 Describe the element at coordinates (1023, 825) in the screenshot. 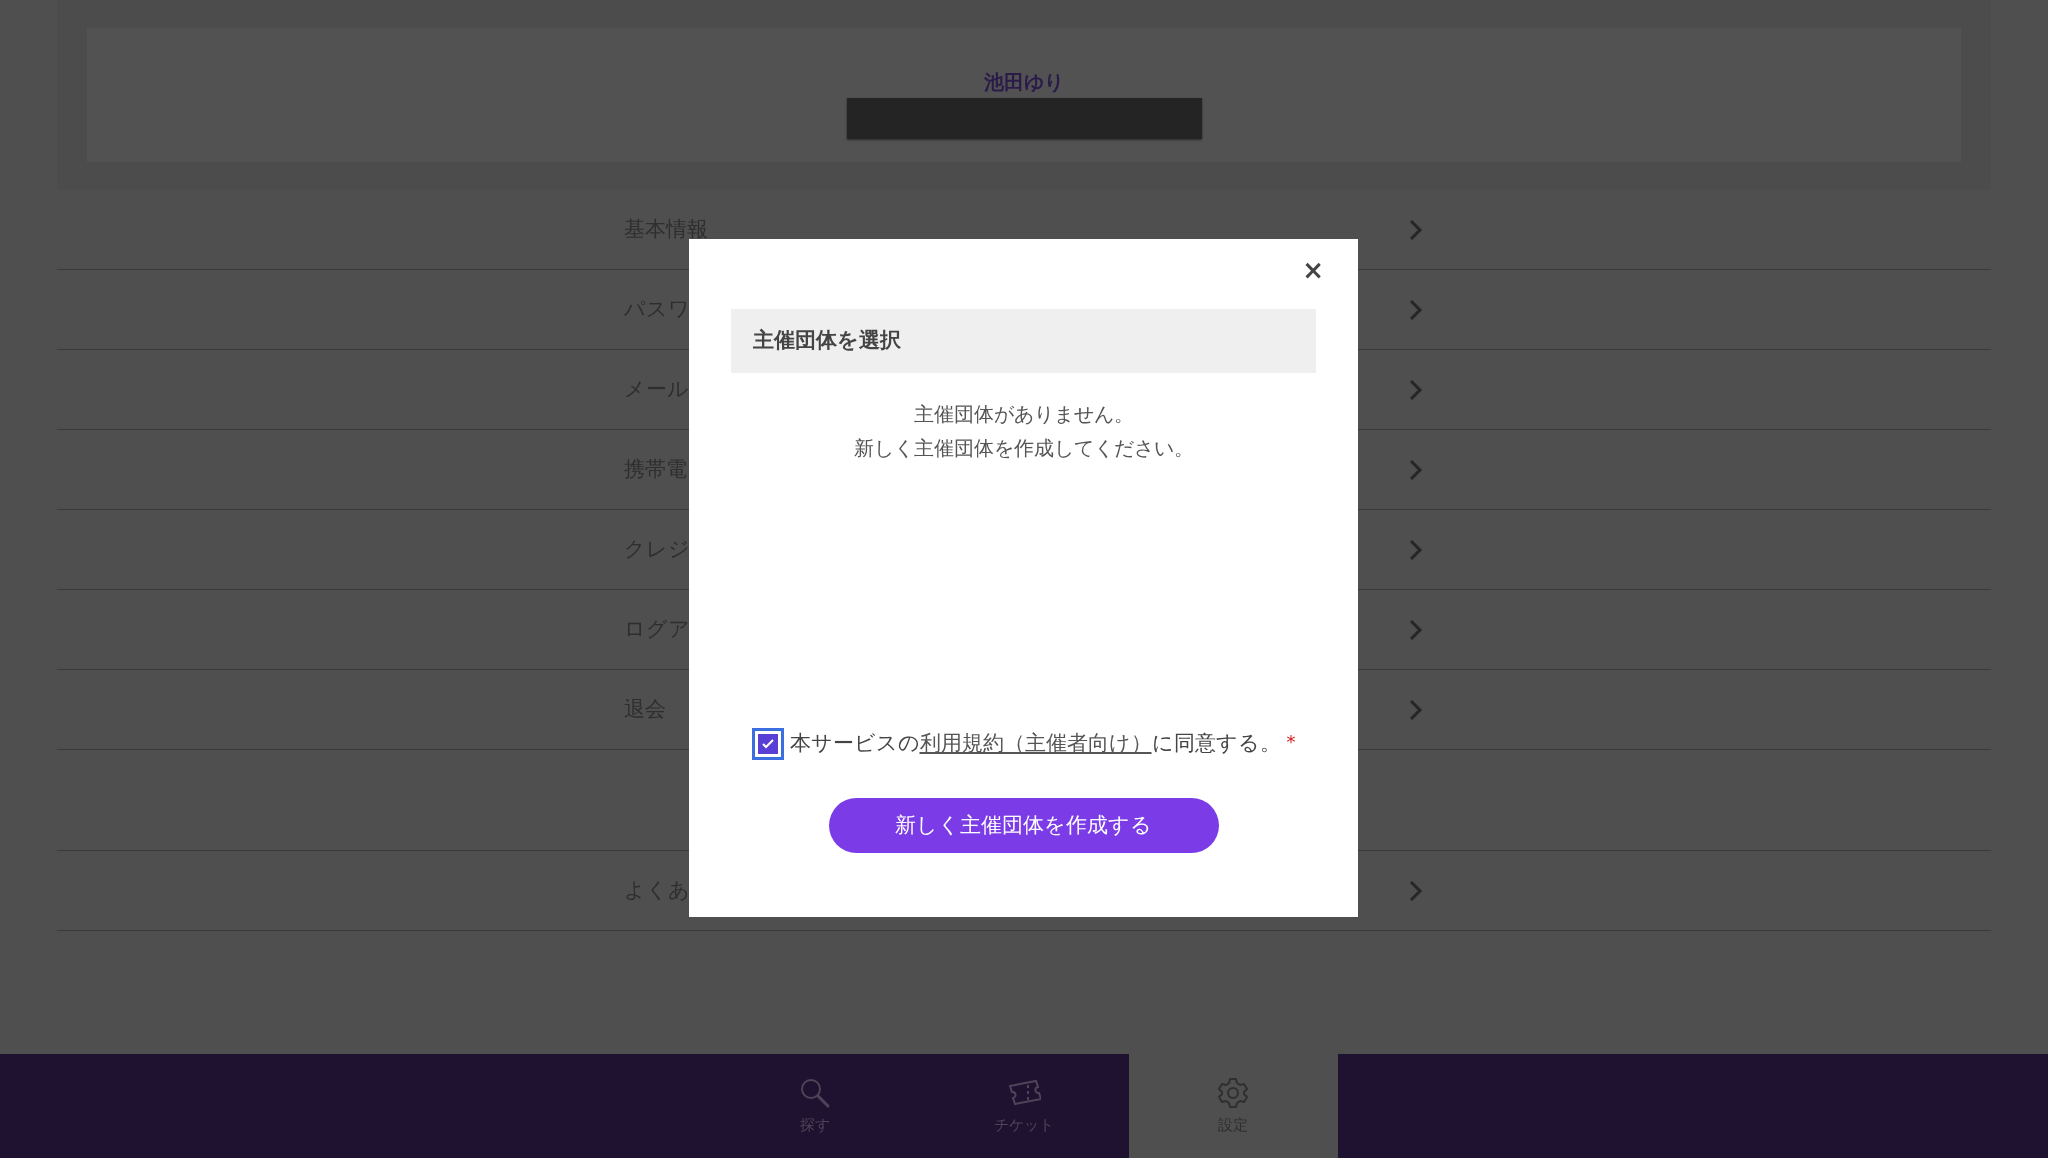

I see `create-organizer-button: 新しく主催団体を作成する` at that location.